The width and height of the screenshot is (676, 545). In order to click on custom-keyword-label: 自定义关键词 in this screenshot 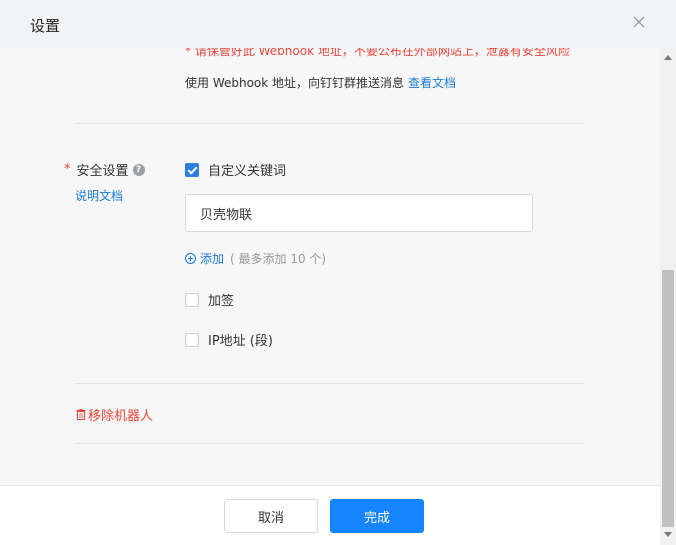, I will do `click(247, 169)`.